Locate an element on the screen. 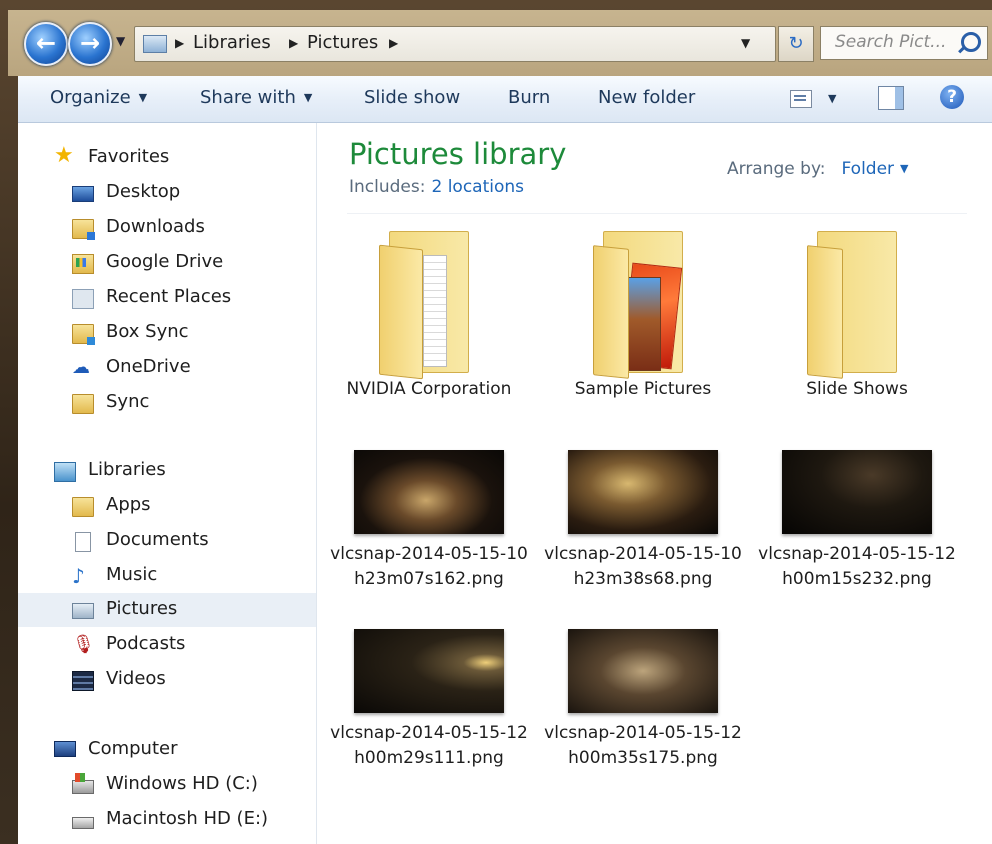 This screenshot has width=992, height=844. change-view-icon is located at coordinates (801, 99).